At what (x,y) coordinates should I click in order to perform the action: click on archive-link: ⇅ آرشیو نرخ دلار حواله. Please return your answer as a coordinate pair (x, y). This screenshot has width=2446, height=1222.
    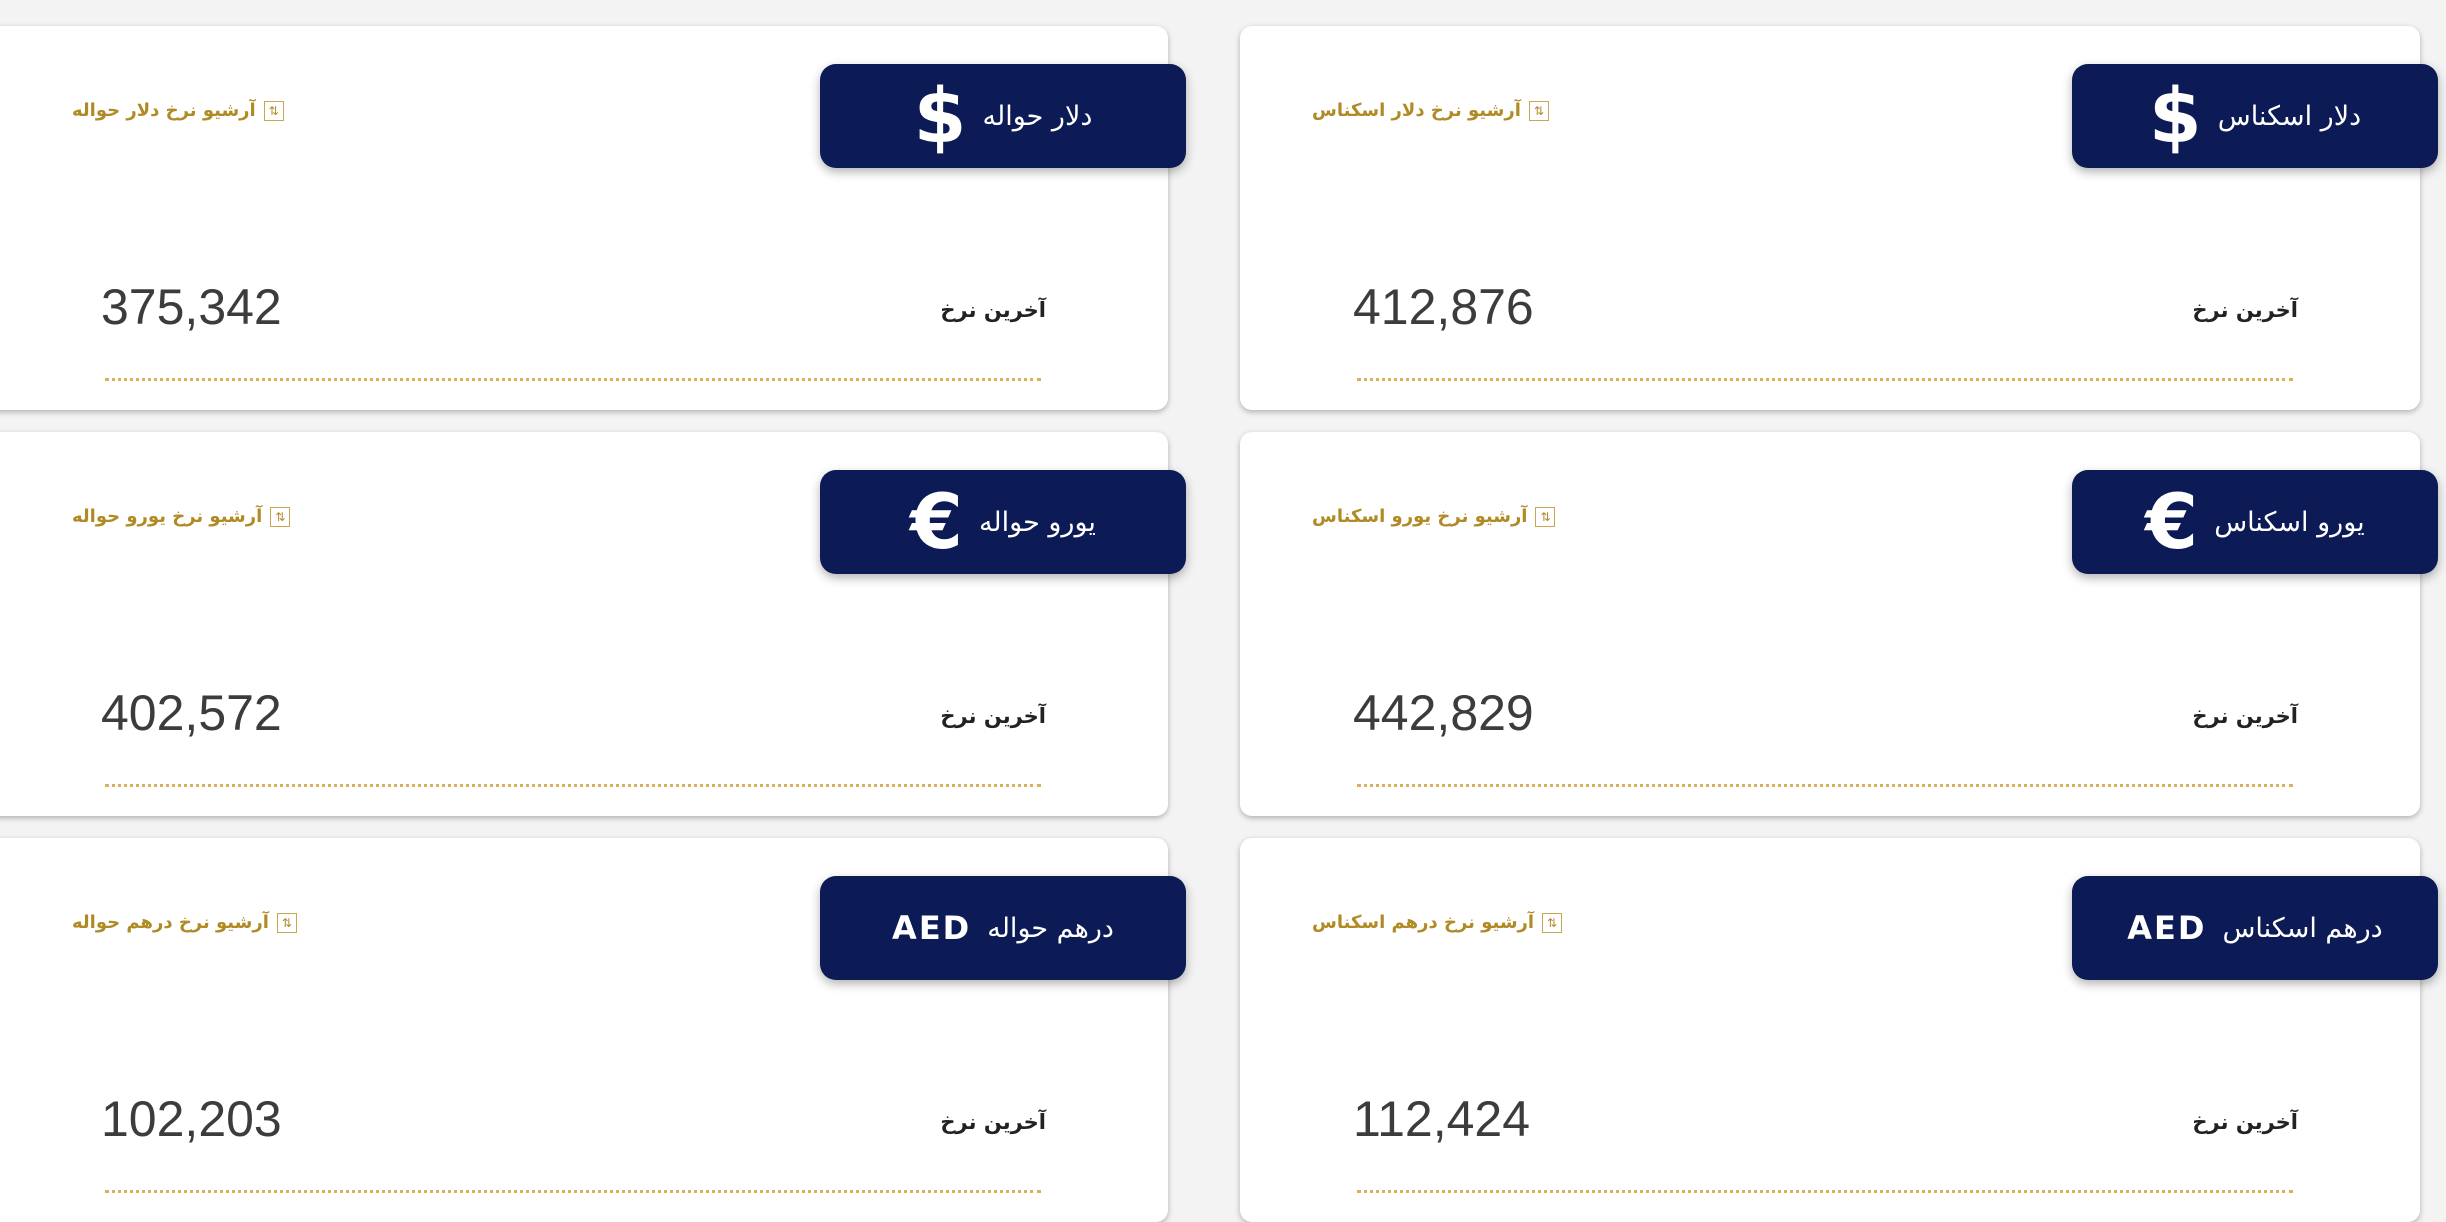
    Looking at the image, I should click on (178, 110).